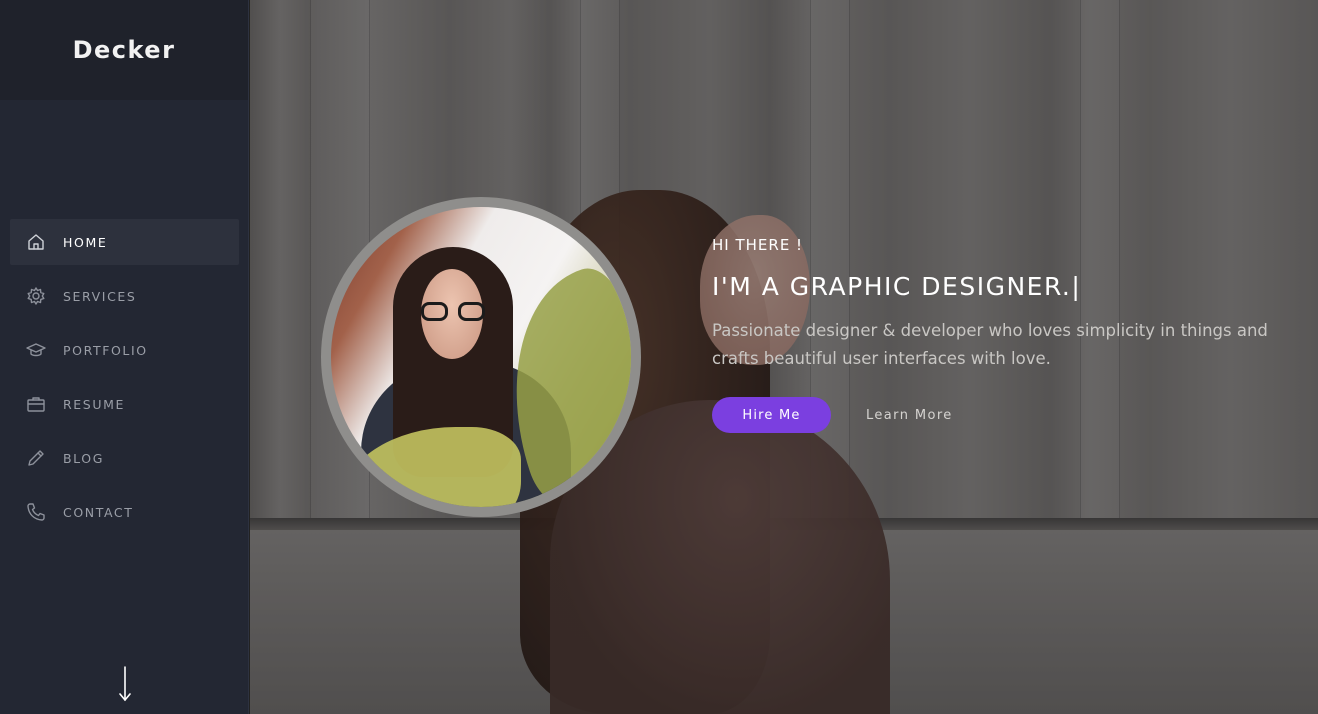  What do you see at coordinates (36, 350) in the screenshot?
I see `graduation-cap-icon` at bounding box center [36, 350].